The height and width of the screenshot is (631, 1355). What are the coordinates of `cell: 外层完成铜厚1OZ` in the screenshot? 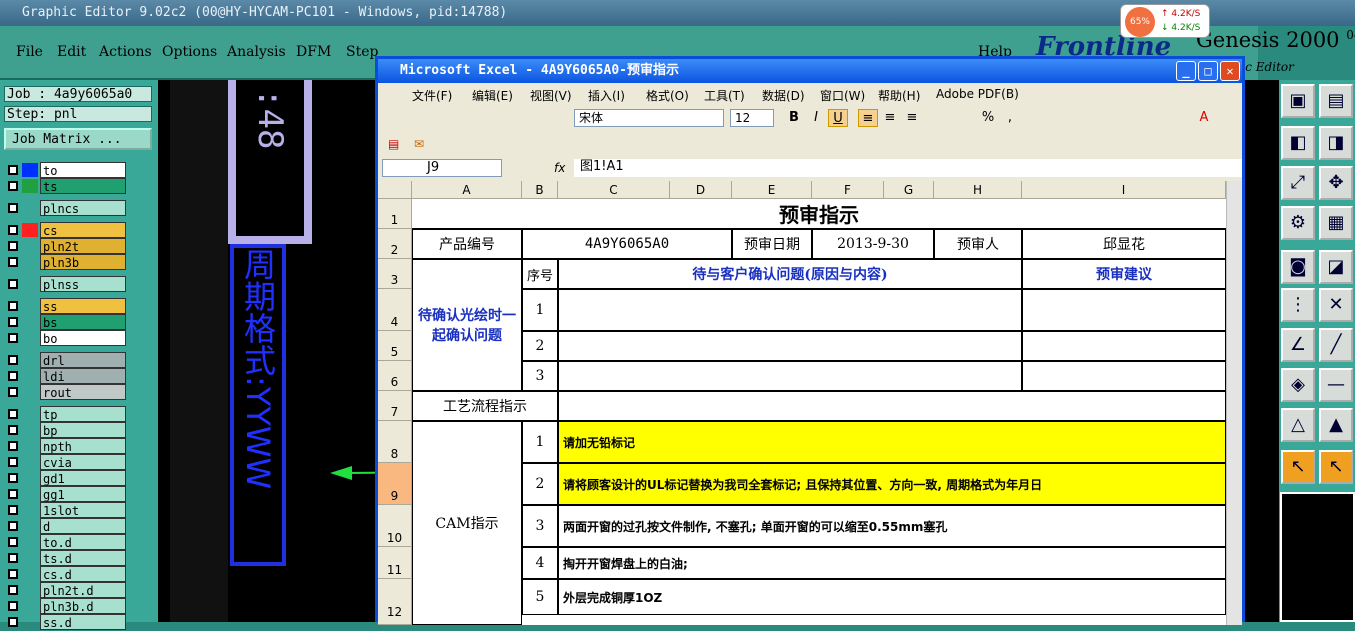 It's located at (892, 597).